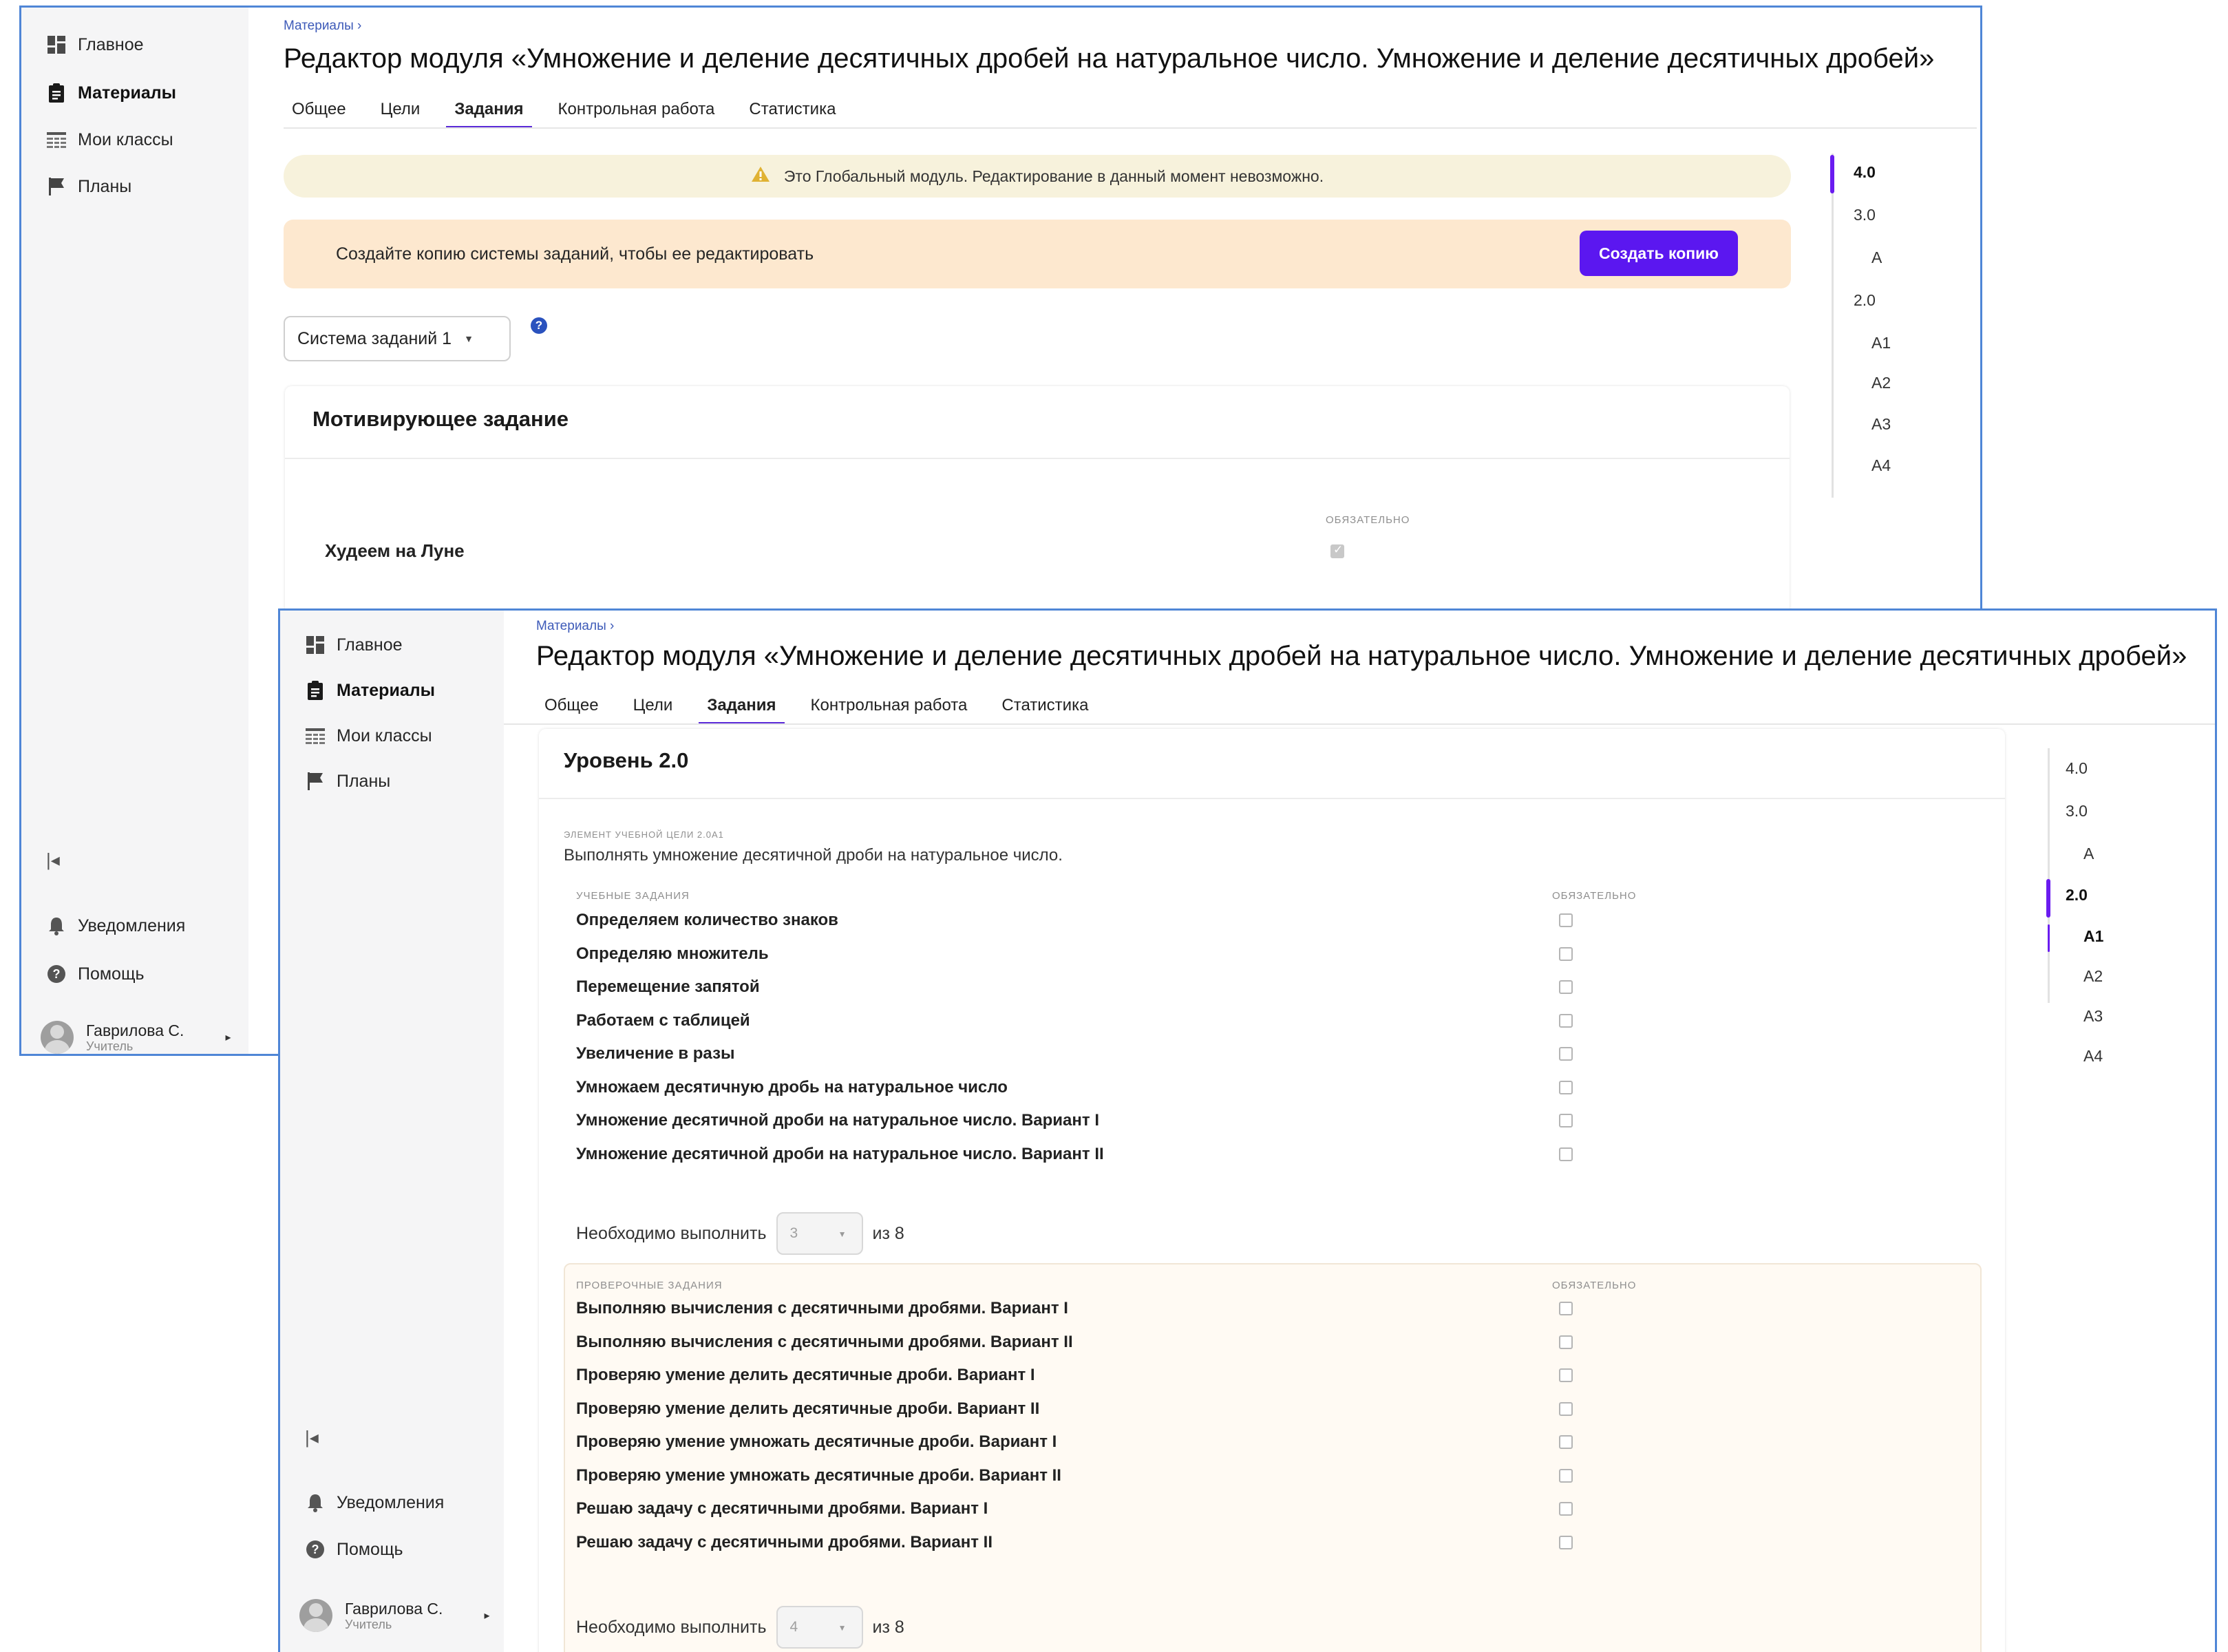 This screenshot has height=1652, width=2228. I want to click on required-column-label: ОБЯЗАТЕЛЬНО, so click(1368, 520).